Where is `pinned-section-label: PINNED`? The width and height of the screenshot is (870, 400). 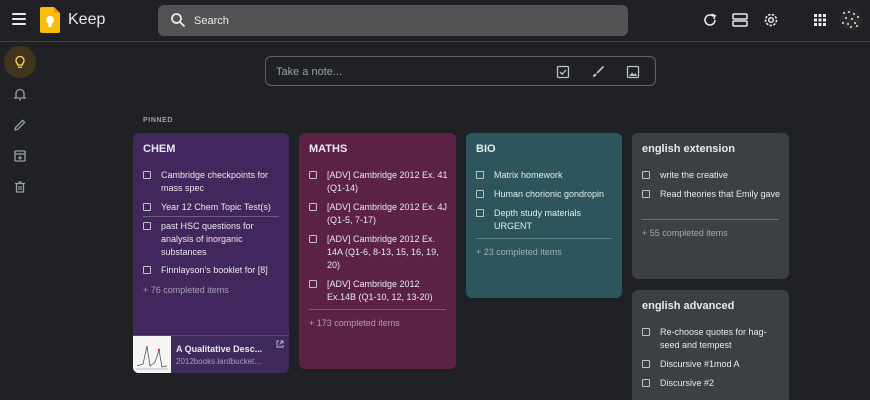 pinned-section-label: PINNED is located at coordinates (158, 120).